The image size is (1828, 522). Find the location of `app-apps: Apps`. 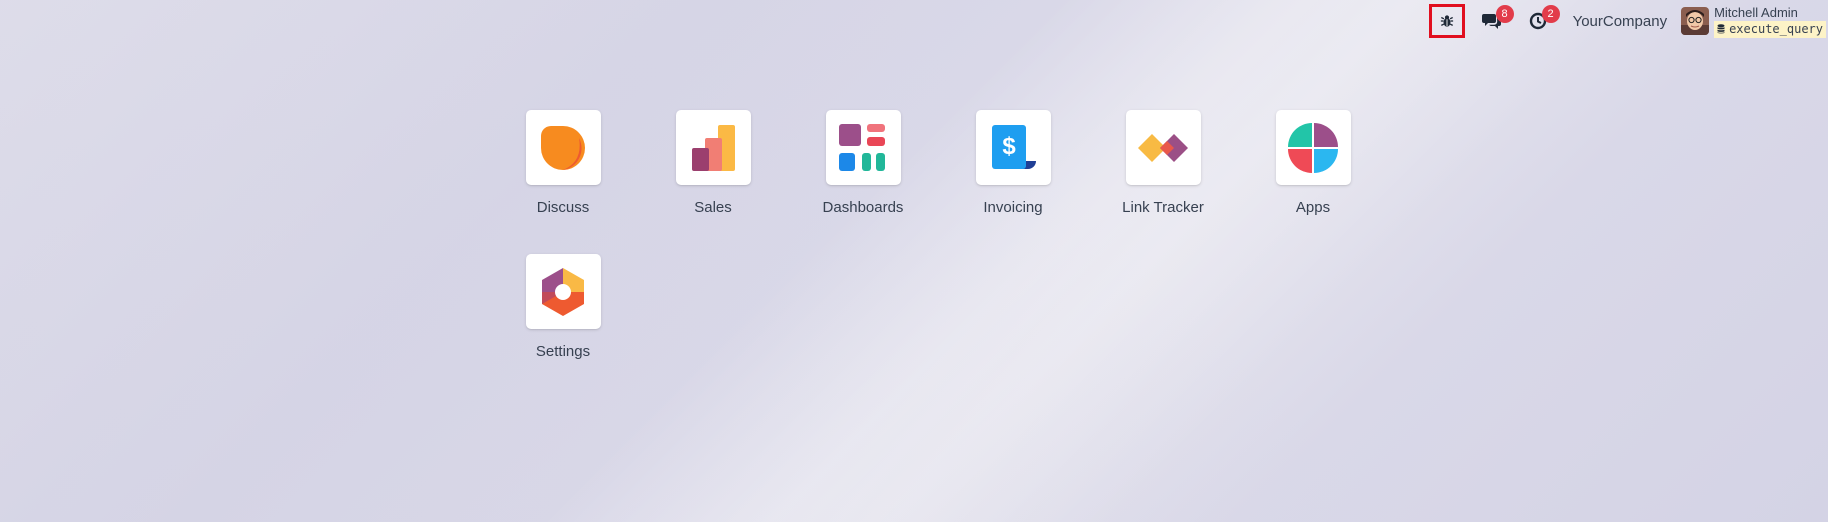

app-apps: Apps is located at coordinates (1313, 163).